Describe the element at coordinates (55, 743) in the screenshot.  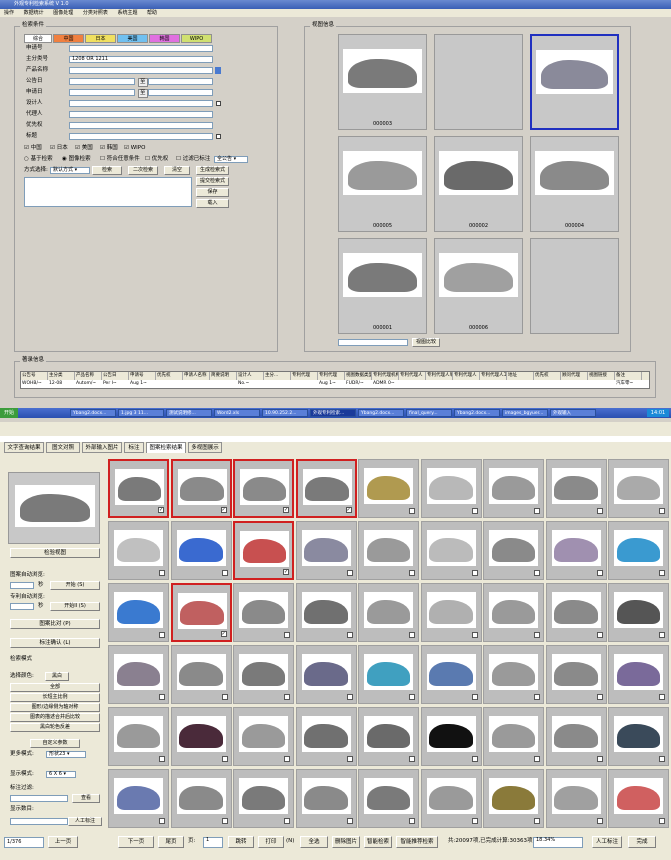
I see `custom-params-button: 自定义参数` at that location.